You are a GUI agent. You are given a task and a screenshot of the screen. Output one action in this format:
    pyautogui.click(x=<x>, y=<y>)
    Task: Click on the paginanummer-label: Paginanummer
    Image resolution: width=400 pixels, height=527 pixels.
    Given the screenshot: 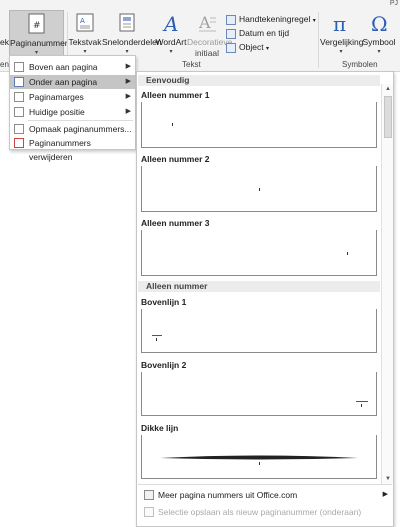 What is the action you would take?
    pyautogui.click(x=39, y=43)
    